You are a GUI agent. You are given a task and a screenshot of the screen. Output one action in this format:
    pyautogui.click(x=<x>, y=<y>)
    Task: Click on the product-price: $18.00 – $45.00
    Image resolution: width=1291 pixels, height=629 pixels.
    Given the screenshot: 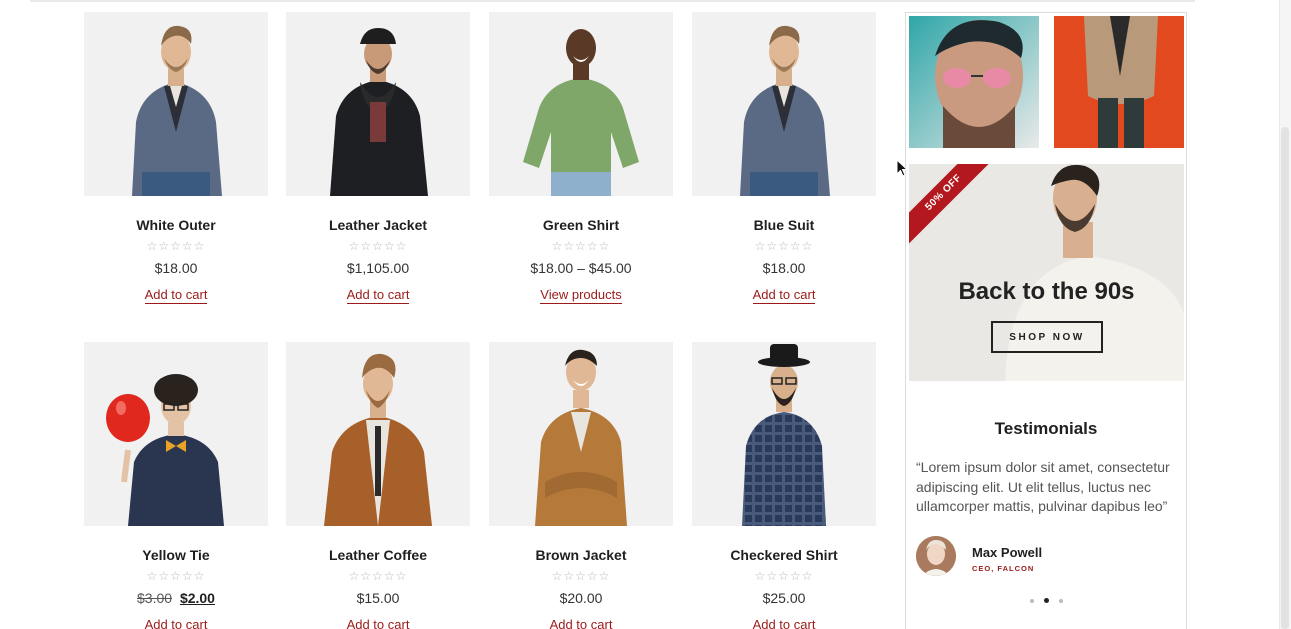 What is the action you would take?
    pyautogui.click(x=581, y=268)
    